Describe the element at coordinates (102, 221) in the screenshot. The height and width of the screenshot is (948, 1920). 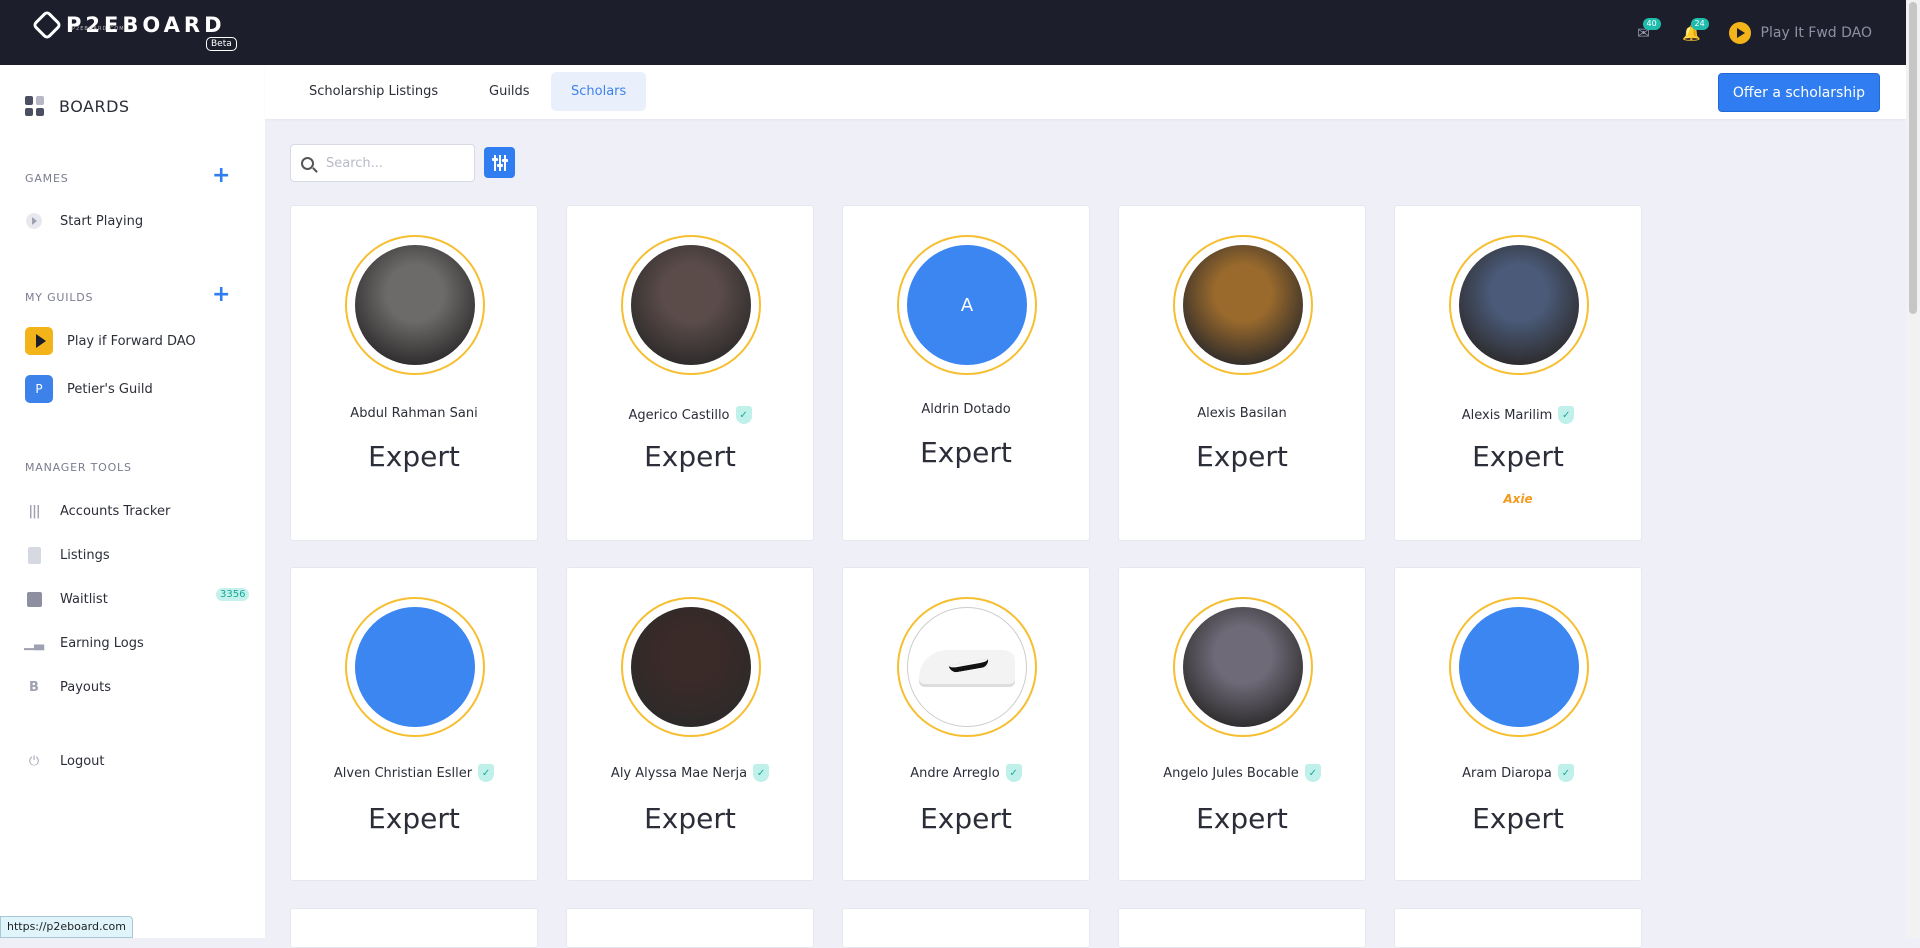
I see `sidebar-item-label: Start Playing` at that location.